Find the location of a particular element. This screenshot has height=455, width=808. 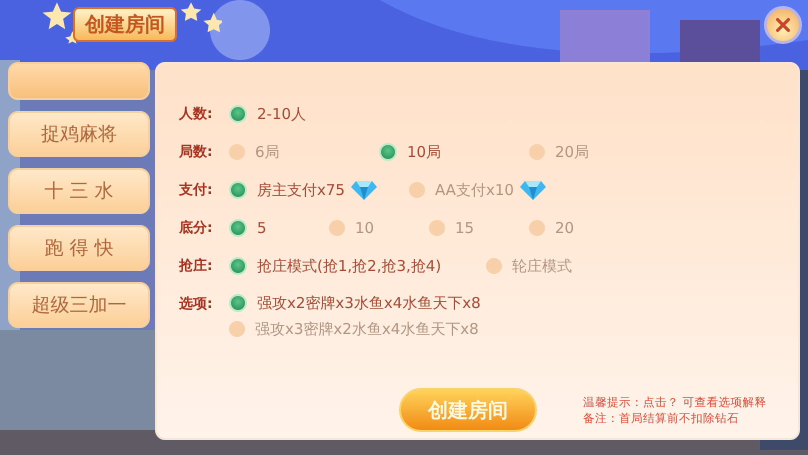

setting-label: 支付: is located at coordinates (196, 190).